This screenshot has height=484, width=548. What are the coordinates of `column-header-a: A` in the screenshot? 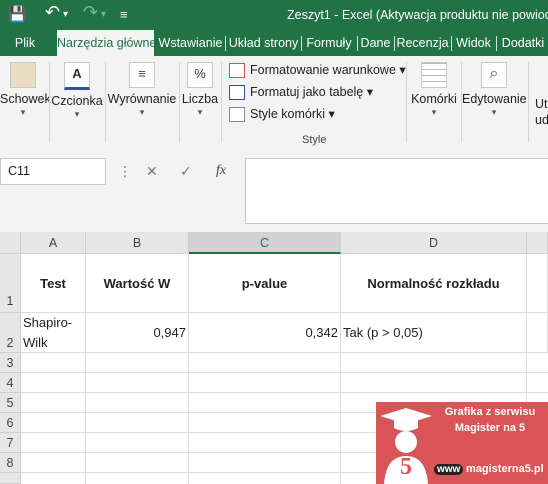 It's located at (53, 243).